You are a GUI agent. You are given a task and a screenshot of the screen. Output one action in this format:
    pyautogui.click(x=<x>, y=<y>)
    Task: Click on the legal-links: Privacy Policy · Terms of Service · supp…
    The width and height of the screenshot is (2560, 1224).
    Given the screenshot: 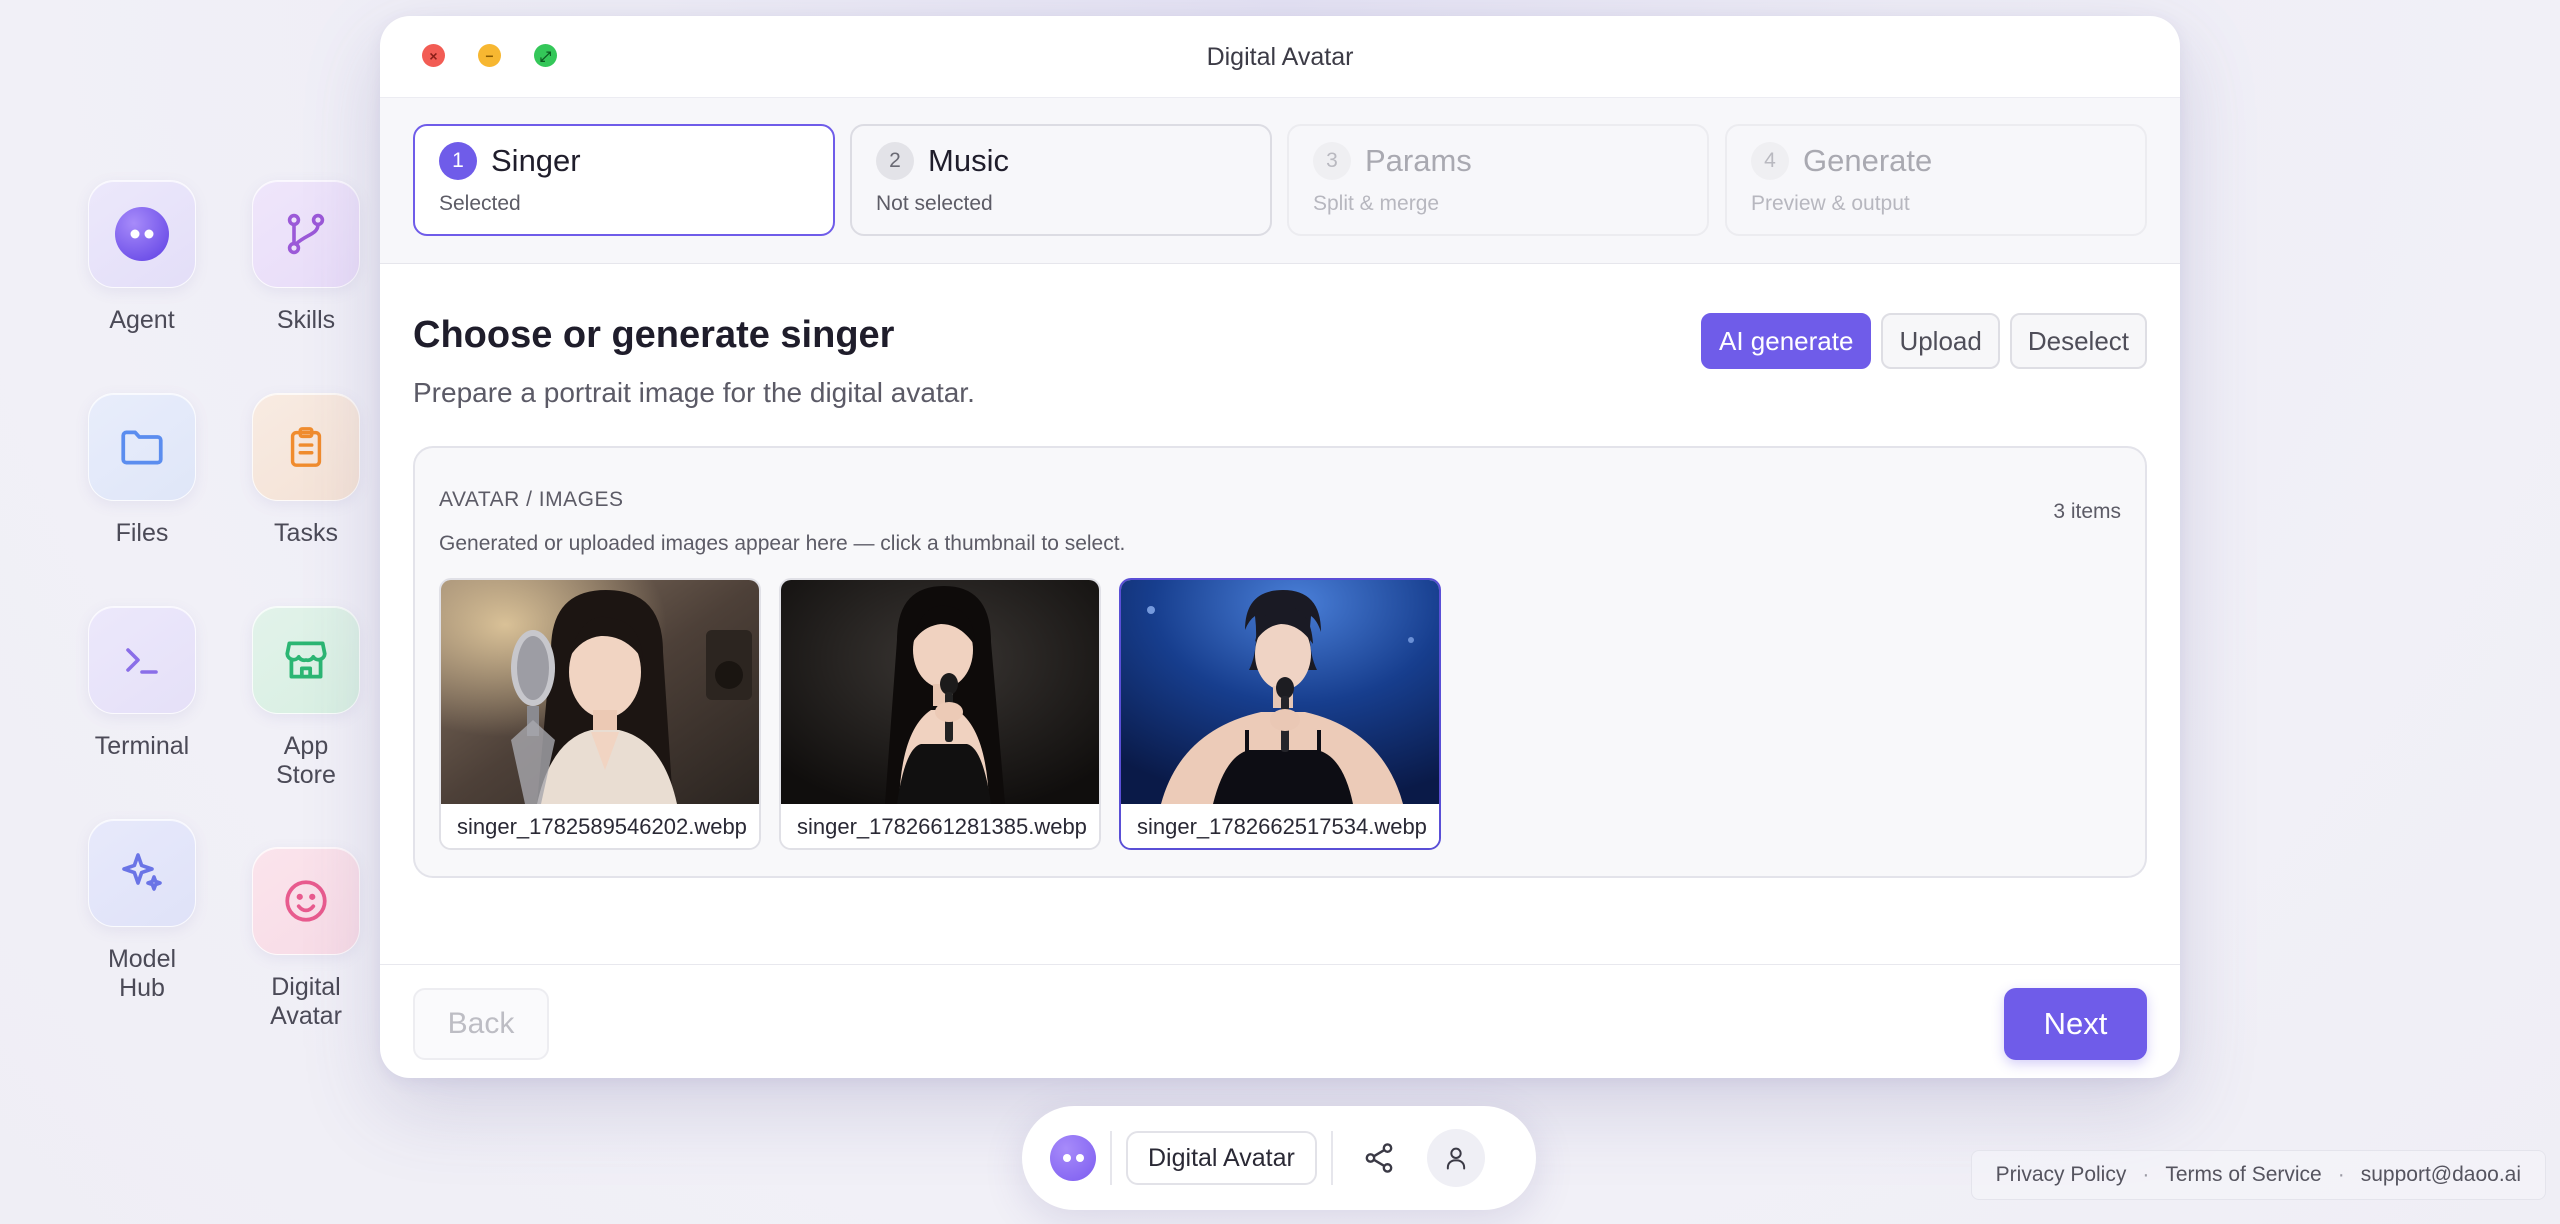 What is the action you would take?
    pyautogui.click(x=2258, y=1175)
    